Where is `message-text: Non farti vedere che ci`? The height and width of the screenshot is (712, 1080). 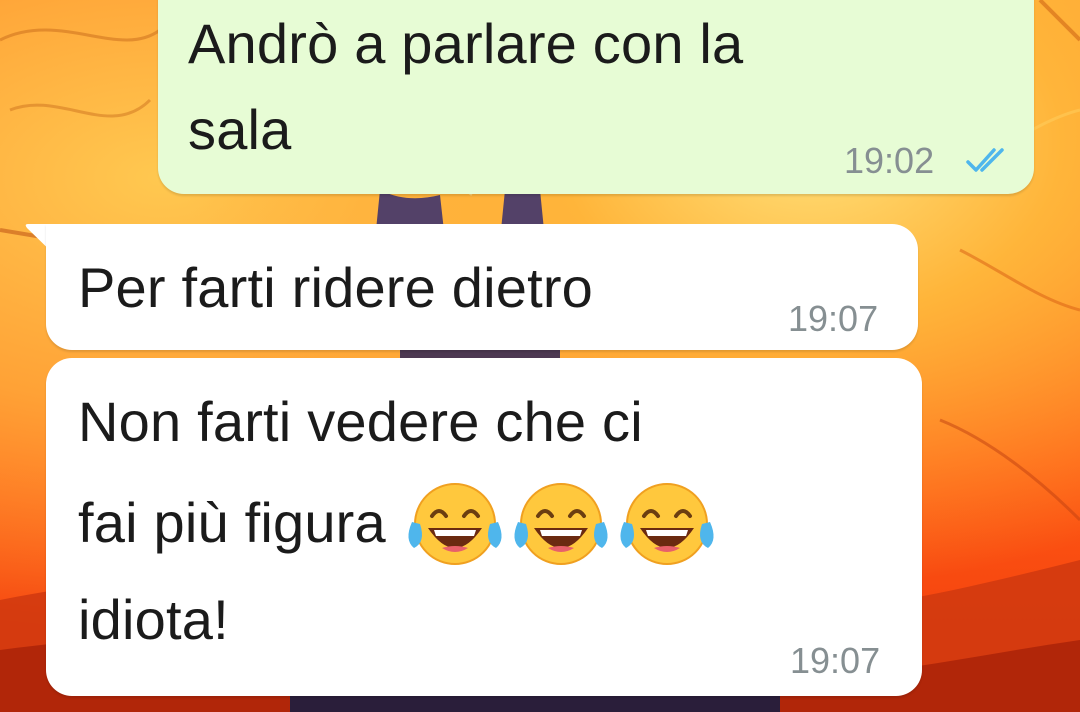
message-text: Non farti vedere che ci is located at coordinates (360, 421).